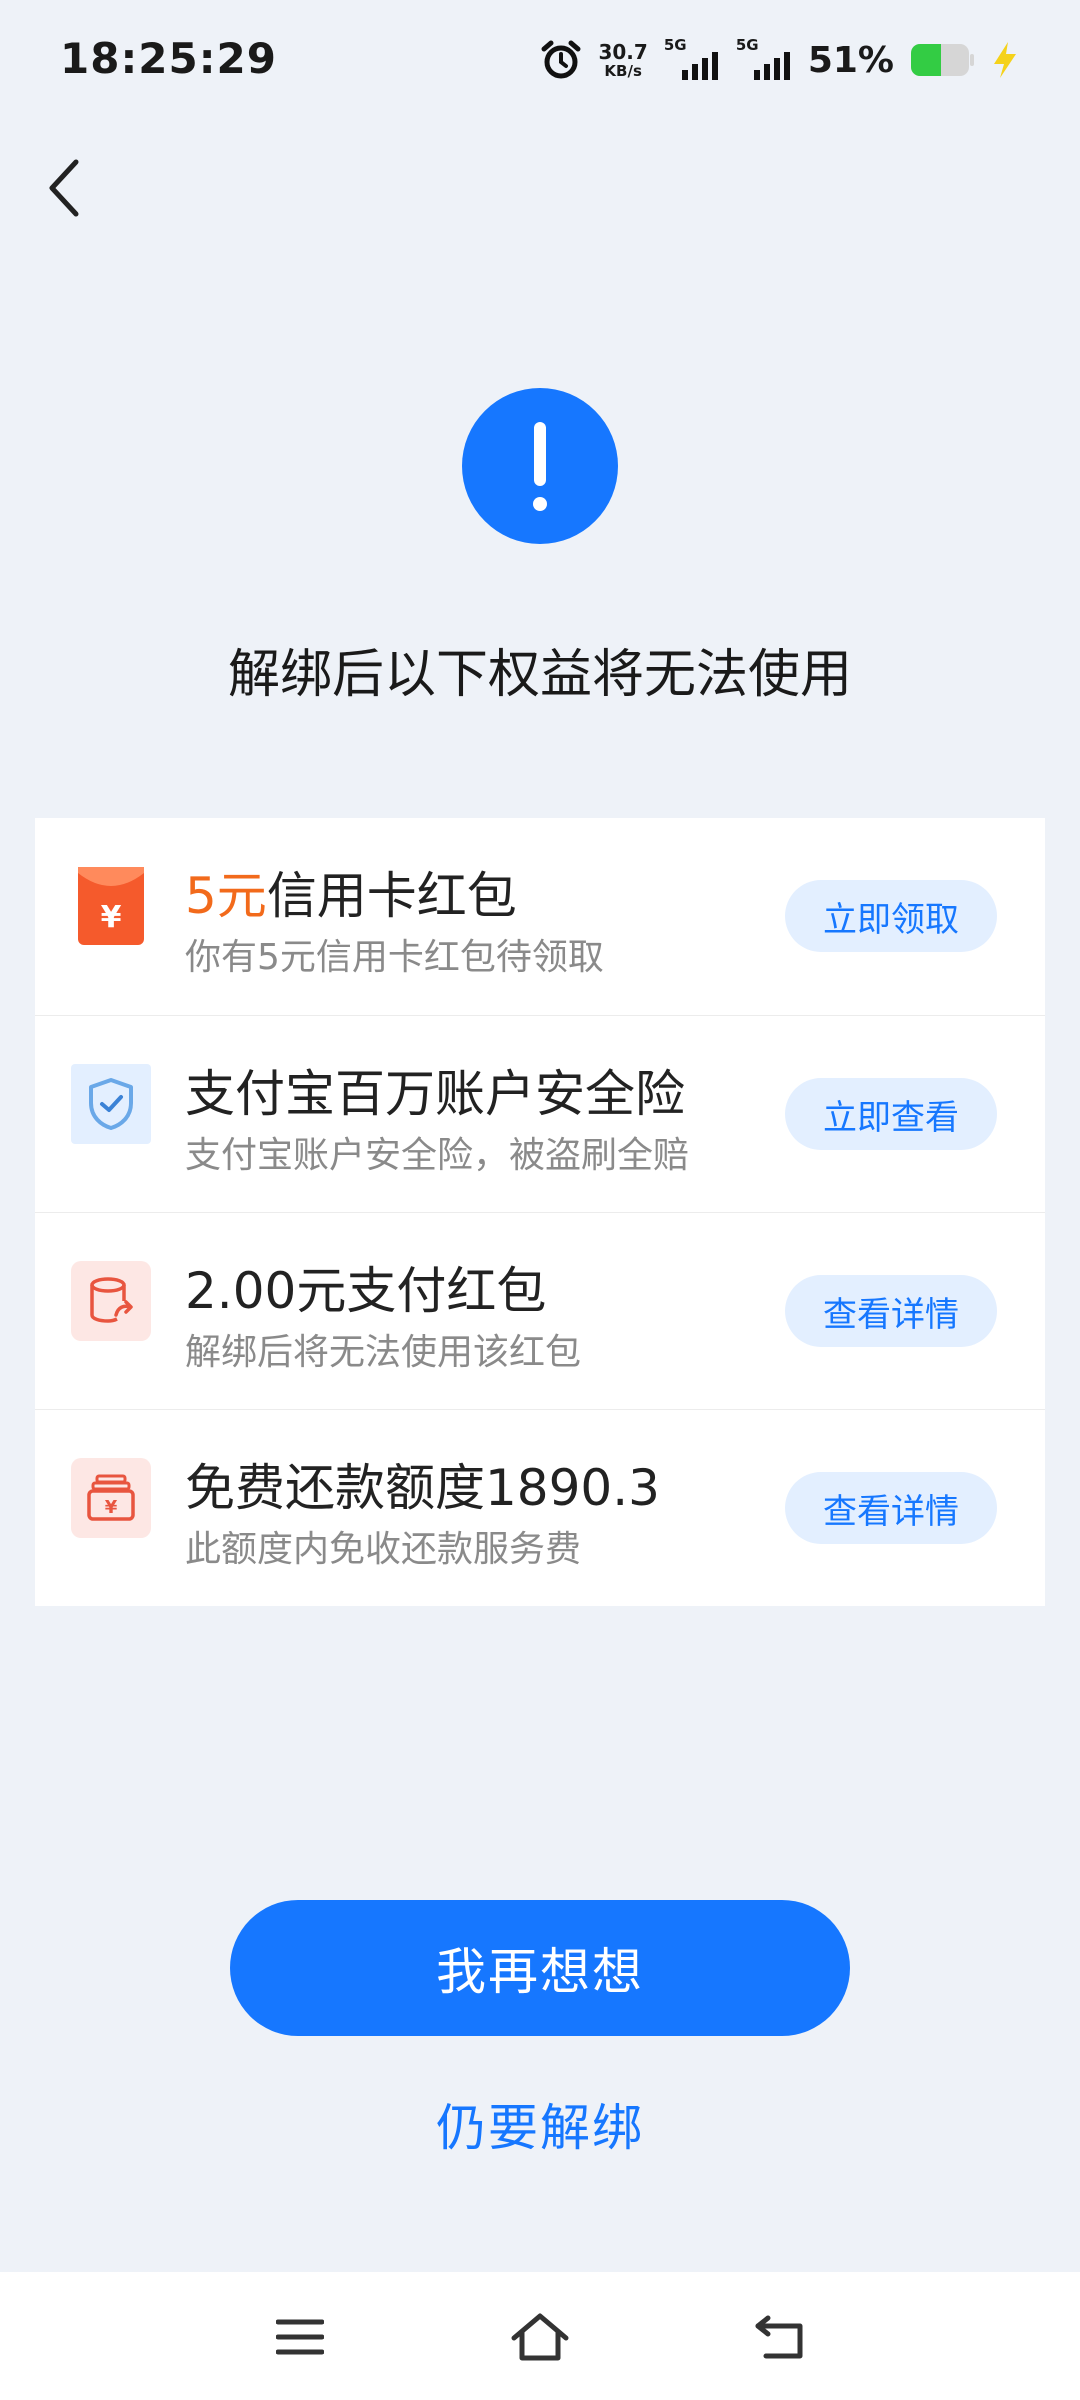 This screenshot has width=1080, height=2400. I want to click on alarm-icon, so click(561, 59).